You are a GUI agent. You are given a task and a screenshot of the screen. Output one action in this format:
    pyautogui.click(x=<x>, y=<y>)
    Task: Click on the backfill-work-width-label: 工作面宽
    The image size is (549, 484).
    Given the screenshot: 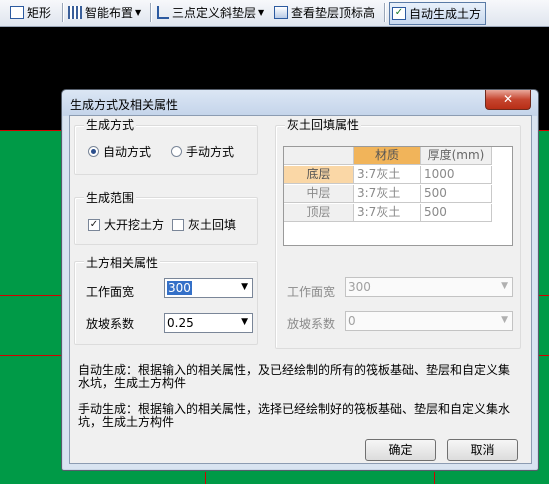 What is the action you would take?
    pyautogui.click(x=311, y=292)
    